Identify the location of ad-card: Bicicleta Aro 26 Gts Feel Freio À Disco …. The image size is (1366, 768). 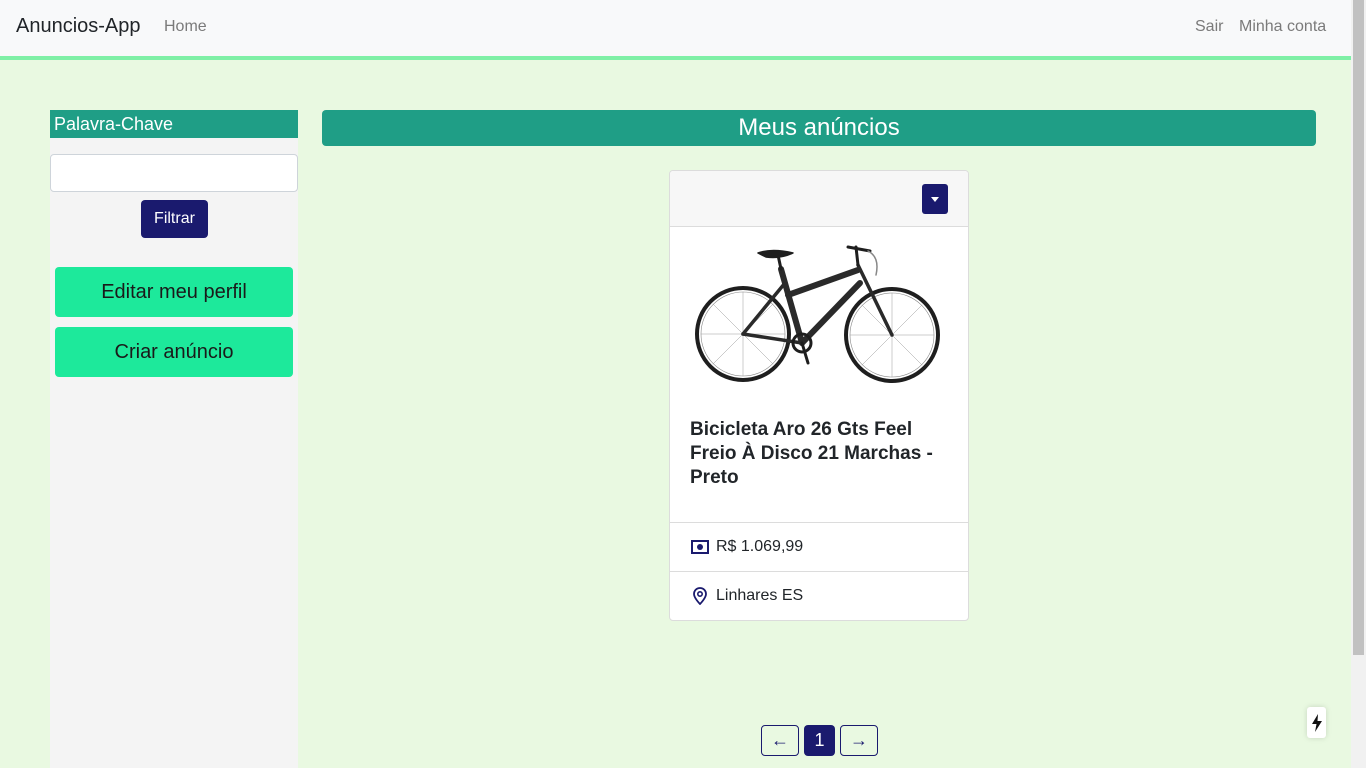
(819, 395).